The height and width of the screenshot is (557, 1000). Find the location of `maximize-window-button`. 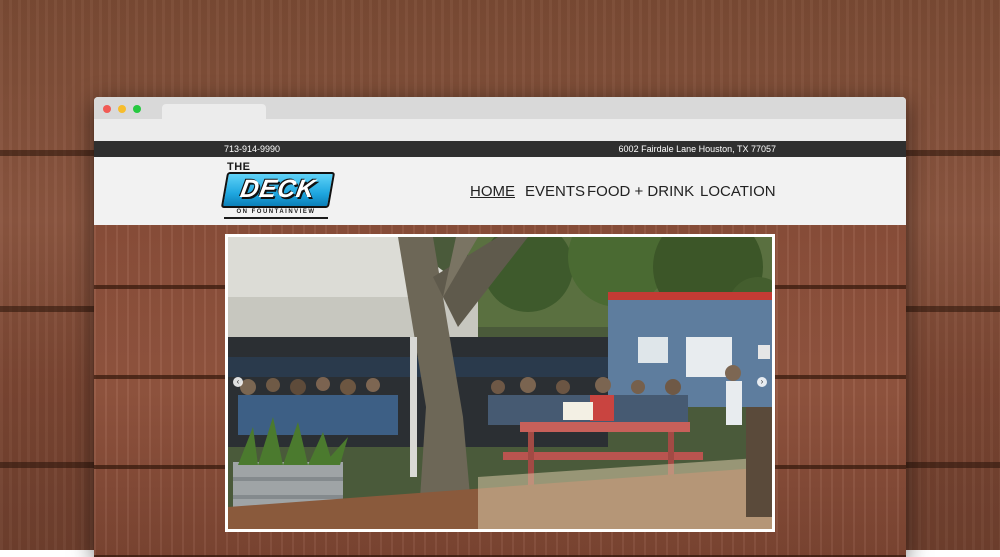

maximize-window-button is located at coordinates (137, 109).